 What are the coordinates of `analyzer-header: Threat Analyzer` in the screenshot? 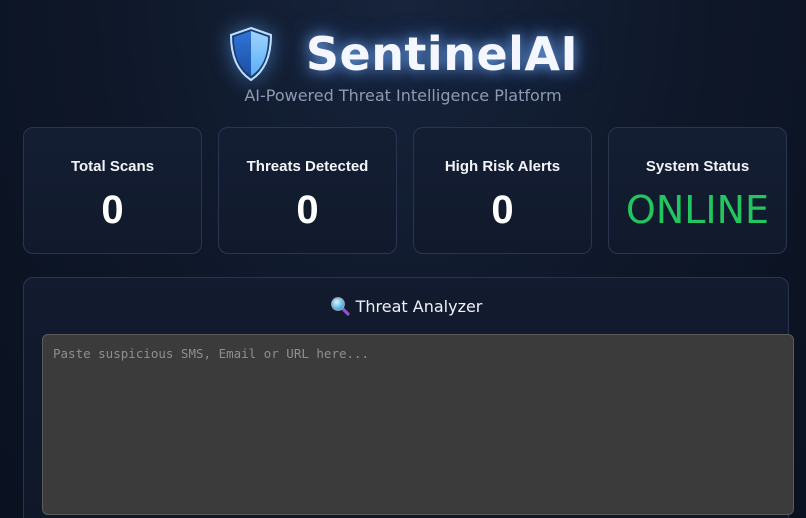 It's located at (406, 306).